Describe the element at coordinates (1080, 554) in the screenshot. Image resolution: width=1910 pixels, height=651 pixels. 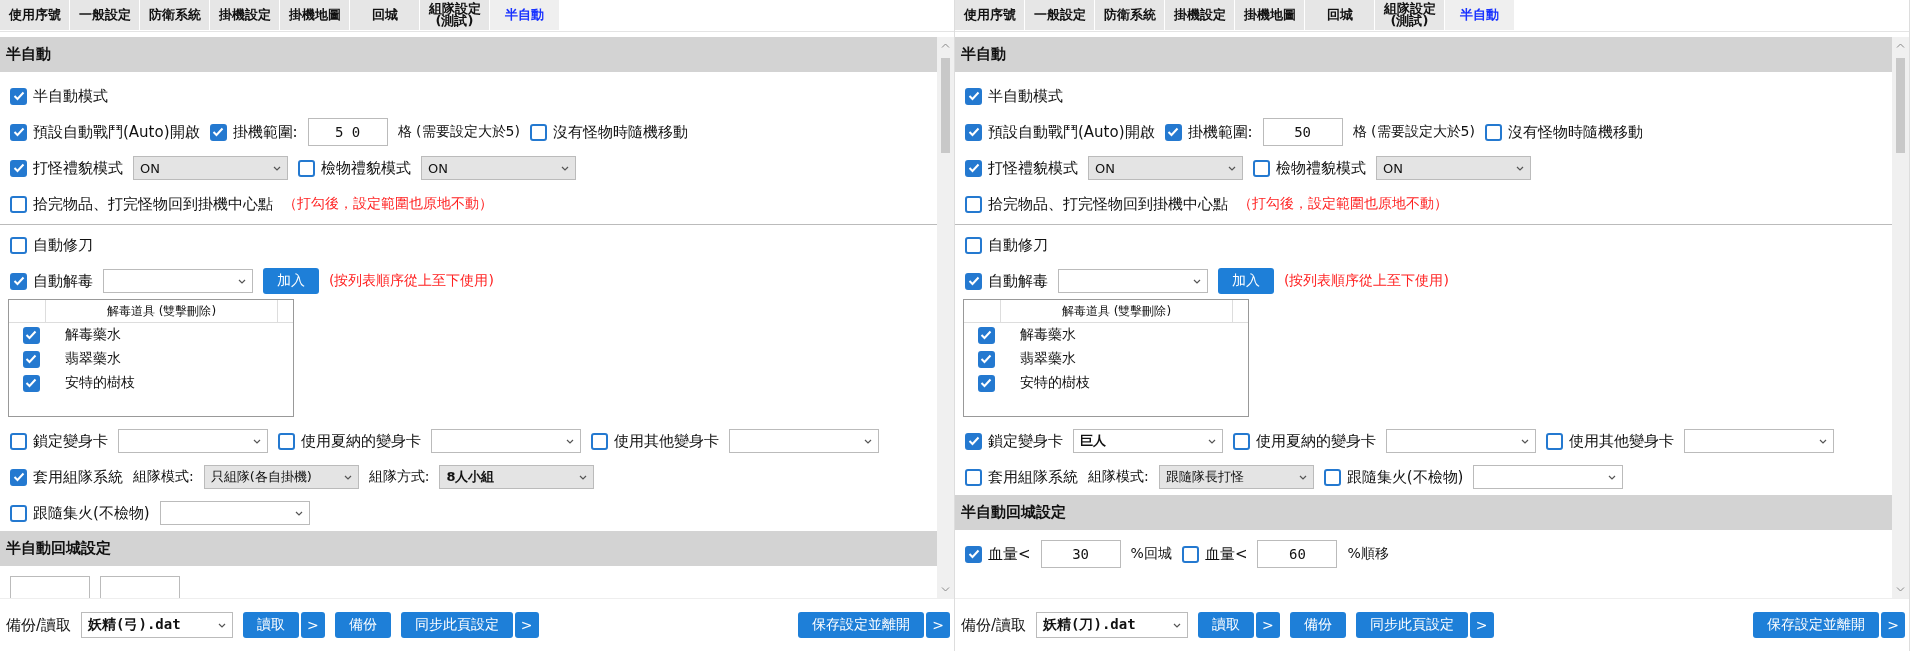
I see `input-field: 30` at that location.